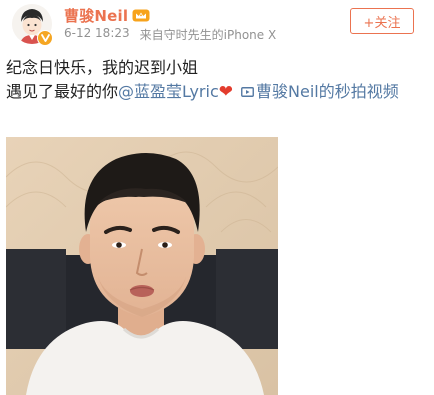  Describe the element at coordinates (382, 21) in the screenshot. I see `follow-button: +关注` at that location.